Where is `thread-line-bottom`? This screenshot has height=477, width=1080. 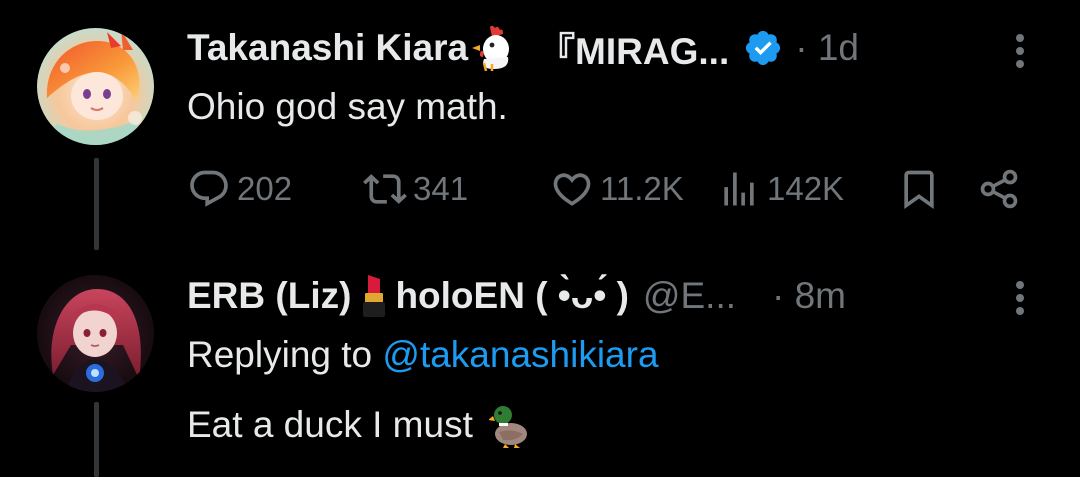
thread-line-bottom is located at coordinates (96, 439).